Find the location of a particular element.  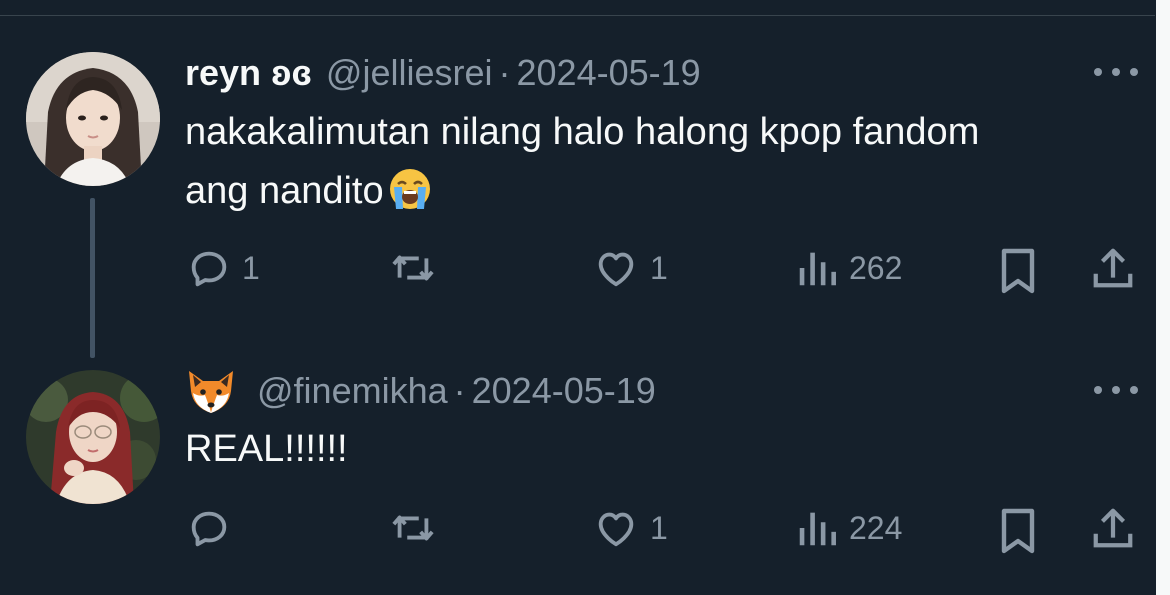

thread-connector-line is located at coordinates (92, 278).